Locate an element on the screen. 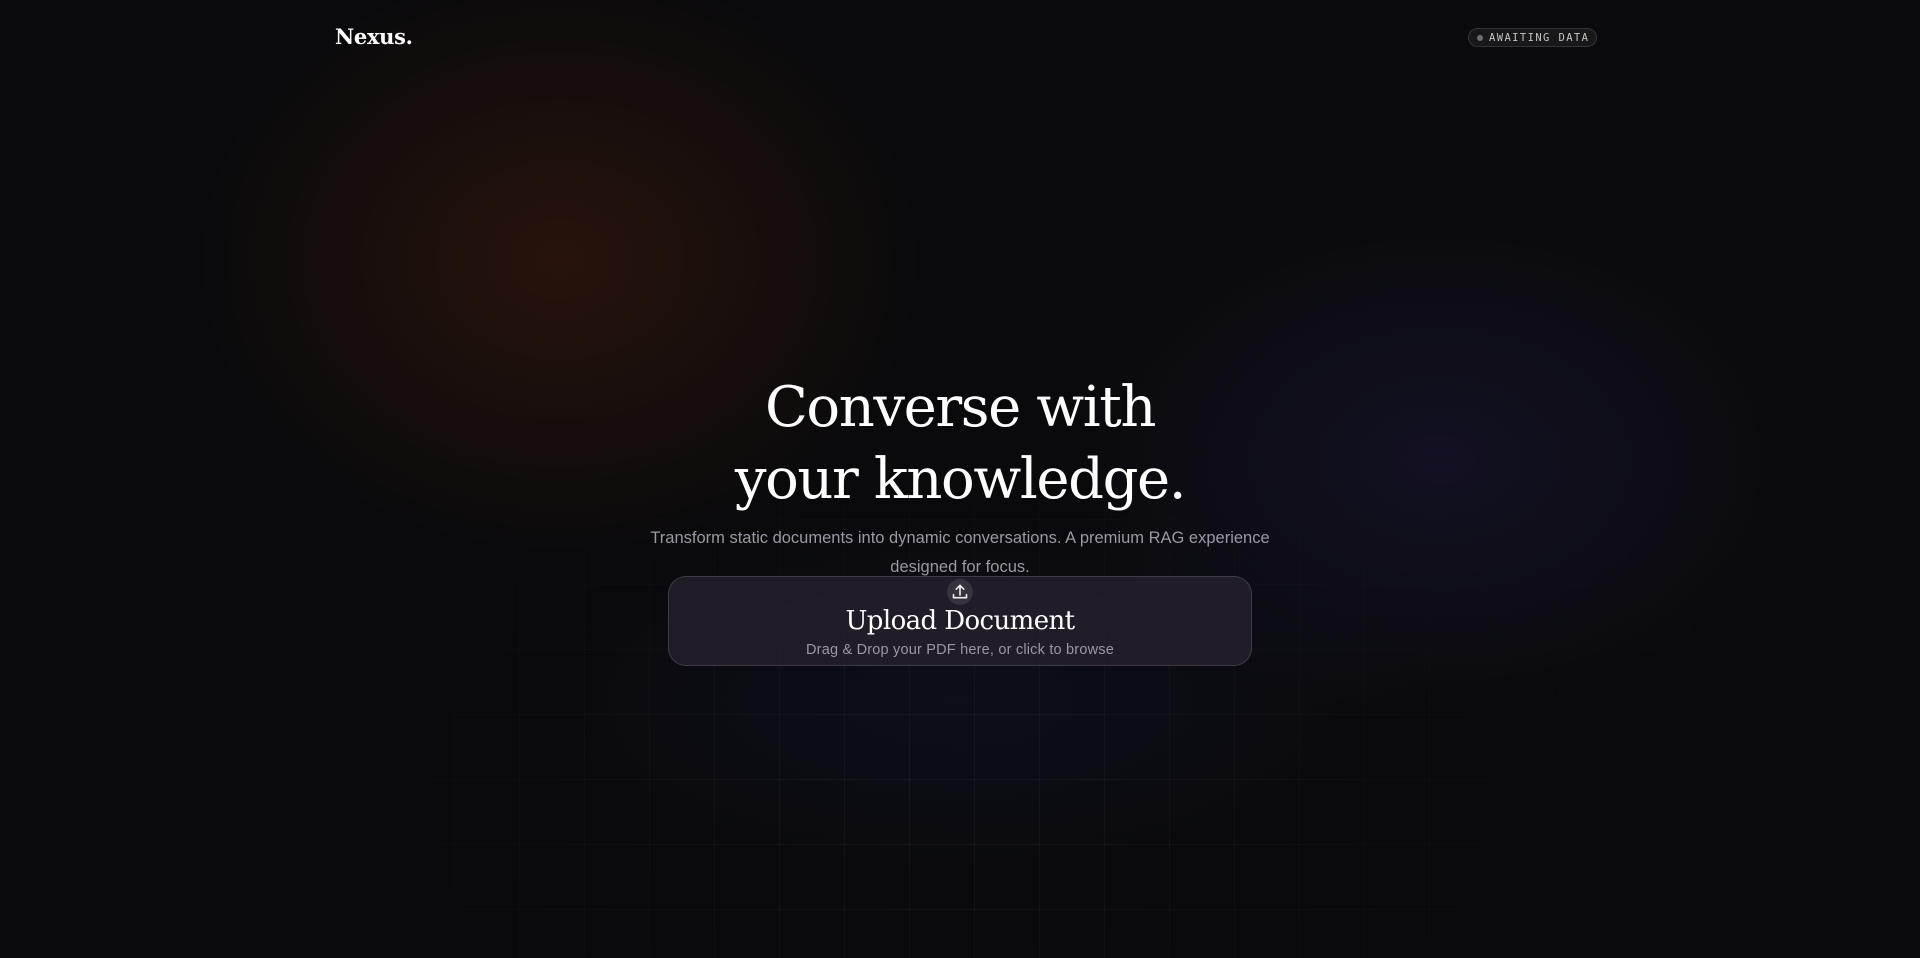  upload-title: Upload Document is located at coordinates (960, 621).